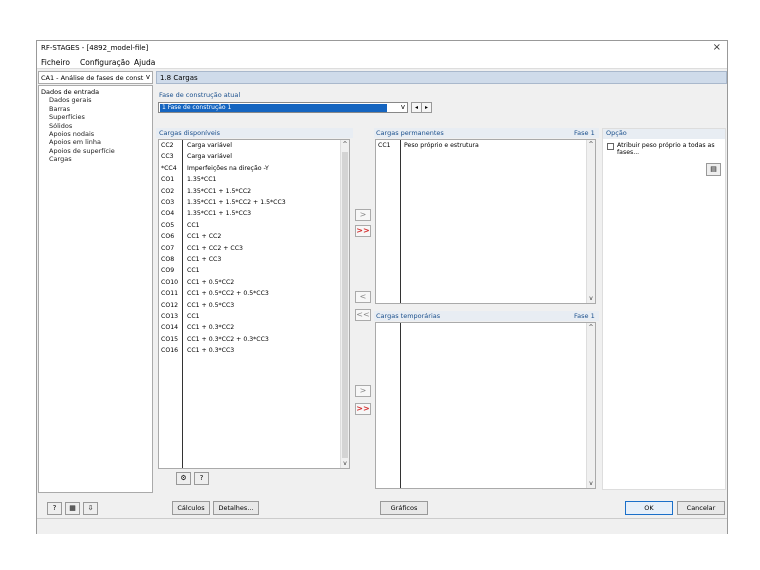 This screenshot has width=760, height=570. I want to click on window-title: RF-STAGES - [4892_model-file], so click(95, 48).